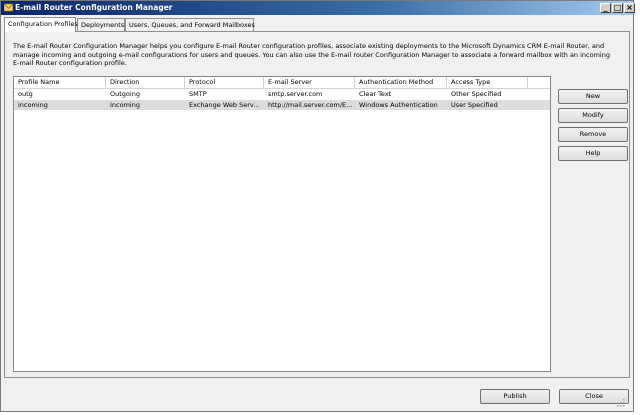 The height and width of the screenshot is (415, 640). What do you see at coordinates (309, 82) in the screenshot?
I see `column-email-server: E-mail Server` at bounding box center [309, 82].